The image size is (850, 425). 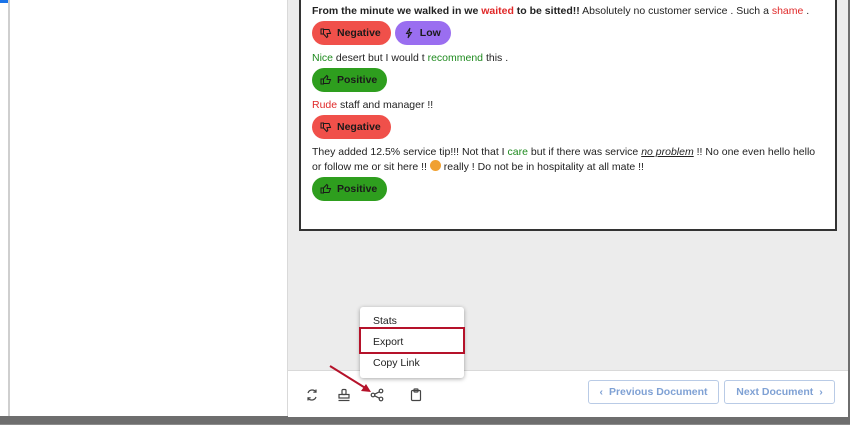 I want to click on chevron-left-icon: ‹, so click(x=601, y=392).